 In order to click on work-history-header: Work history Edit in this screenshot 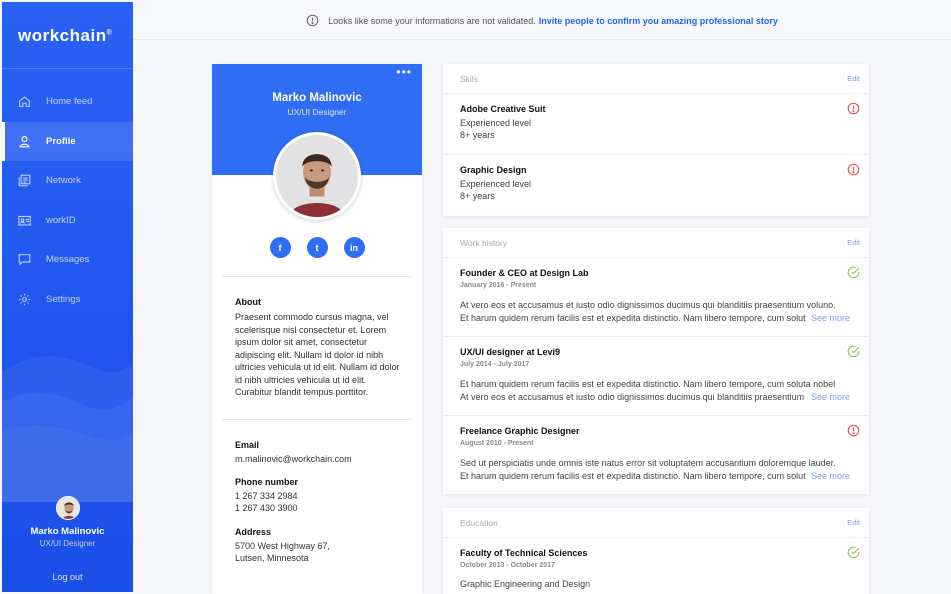, I will do `click(656, 243)`.